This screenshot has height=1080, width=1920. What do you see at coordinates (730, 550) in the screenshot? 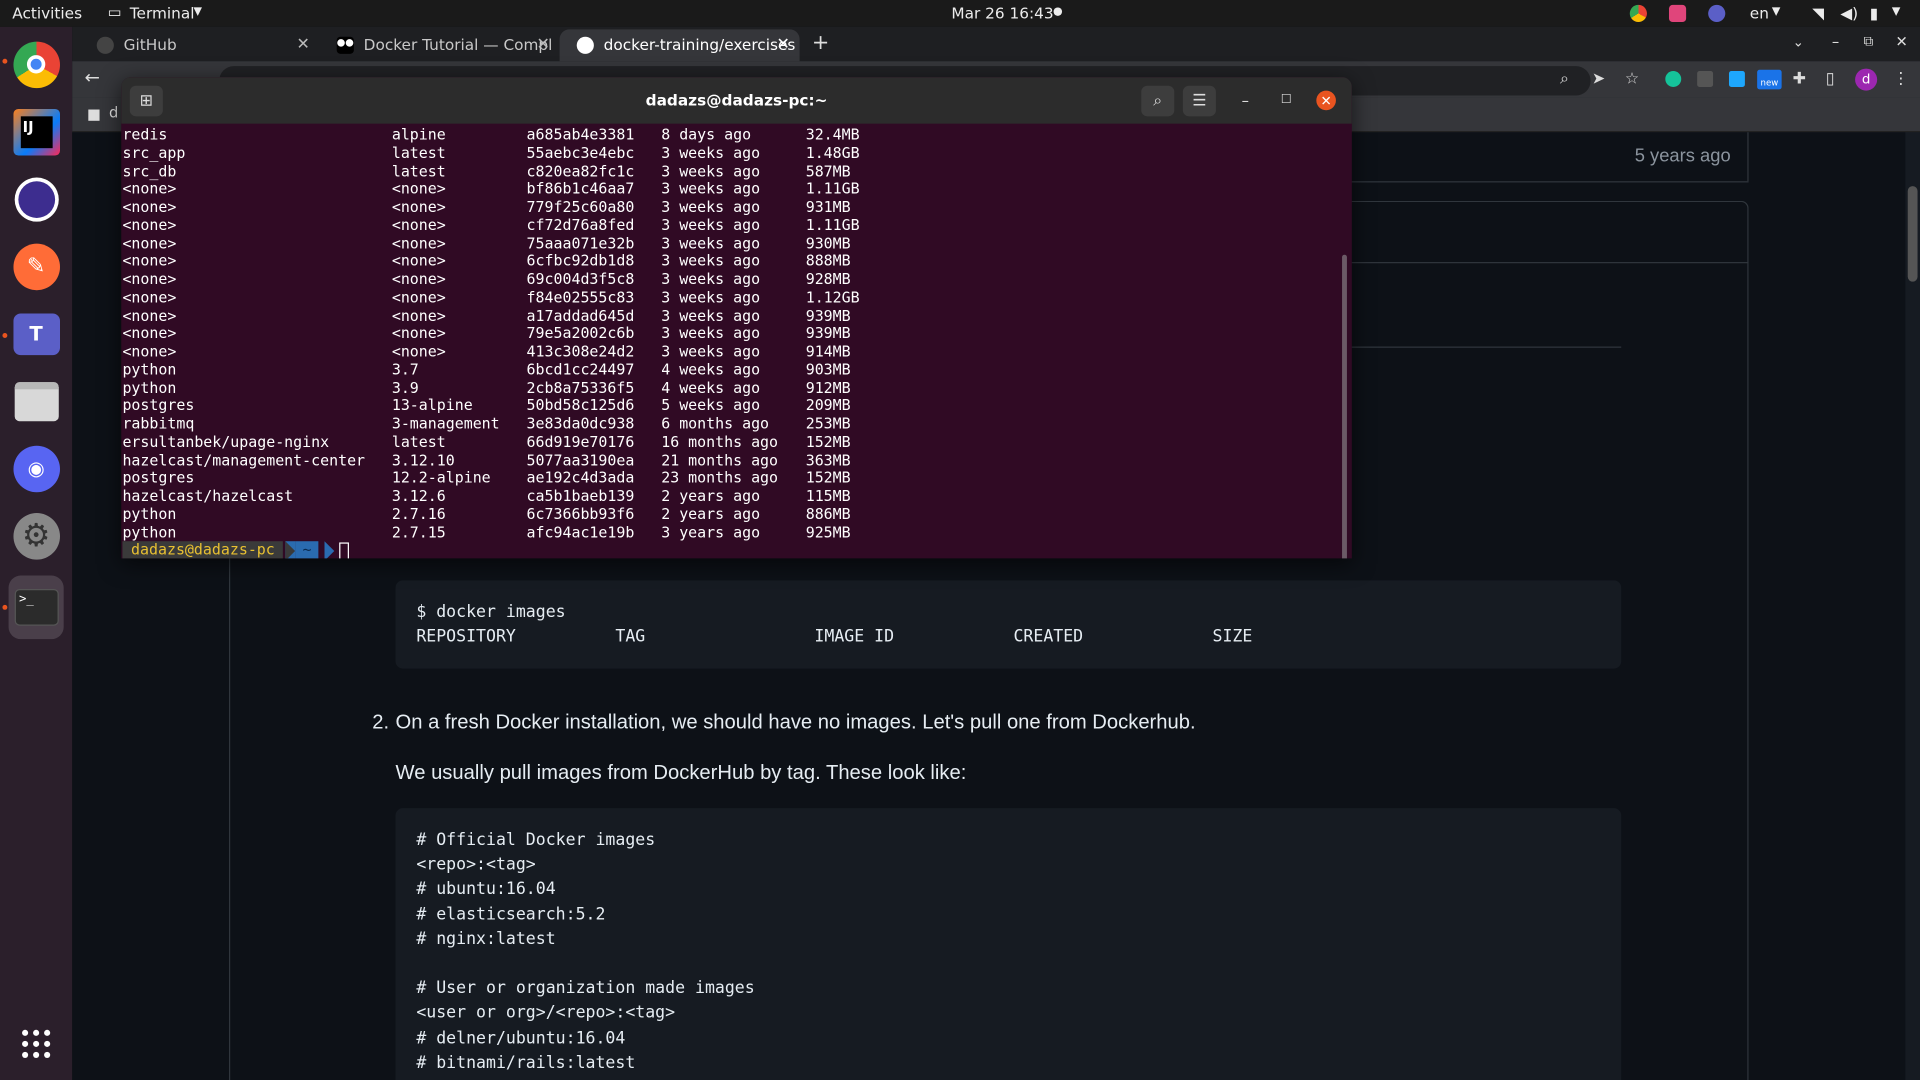
I see `shell-prompt: dadazs@dadazs-pc ~` at bounding box center [730, 550].